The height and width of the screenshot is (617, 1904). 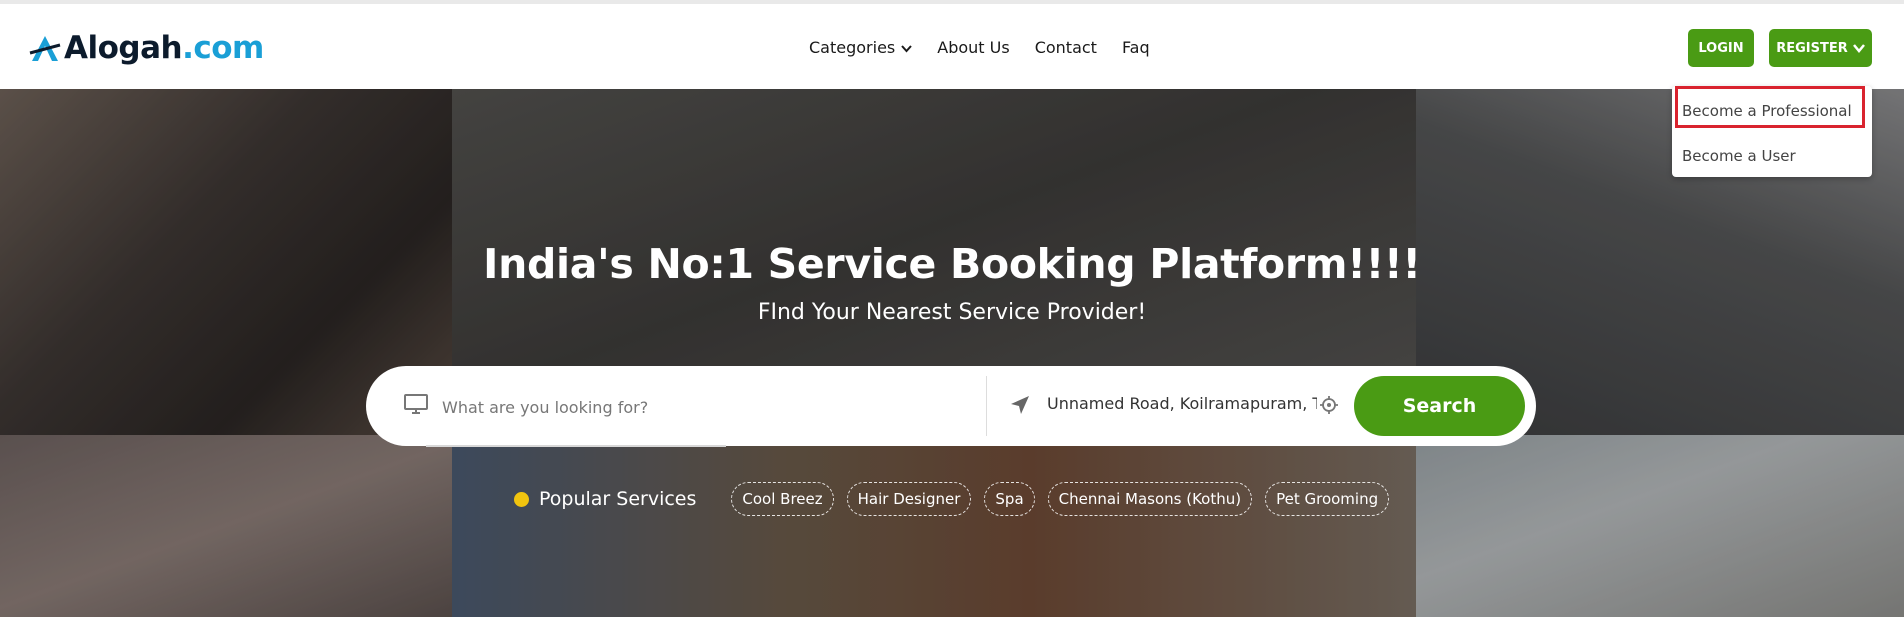 I want to click on logo-text: Alogah.com, so click(x=164, y=48).